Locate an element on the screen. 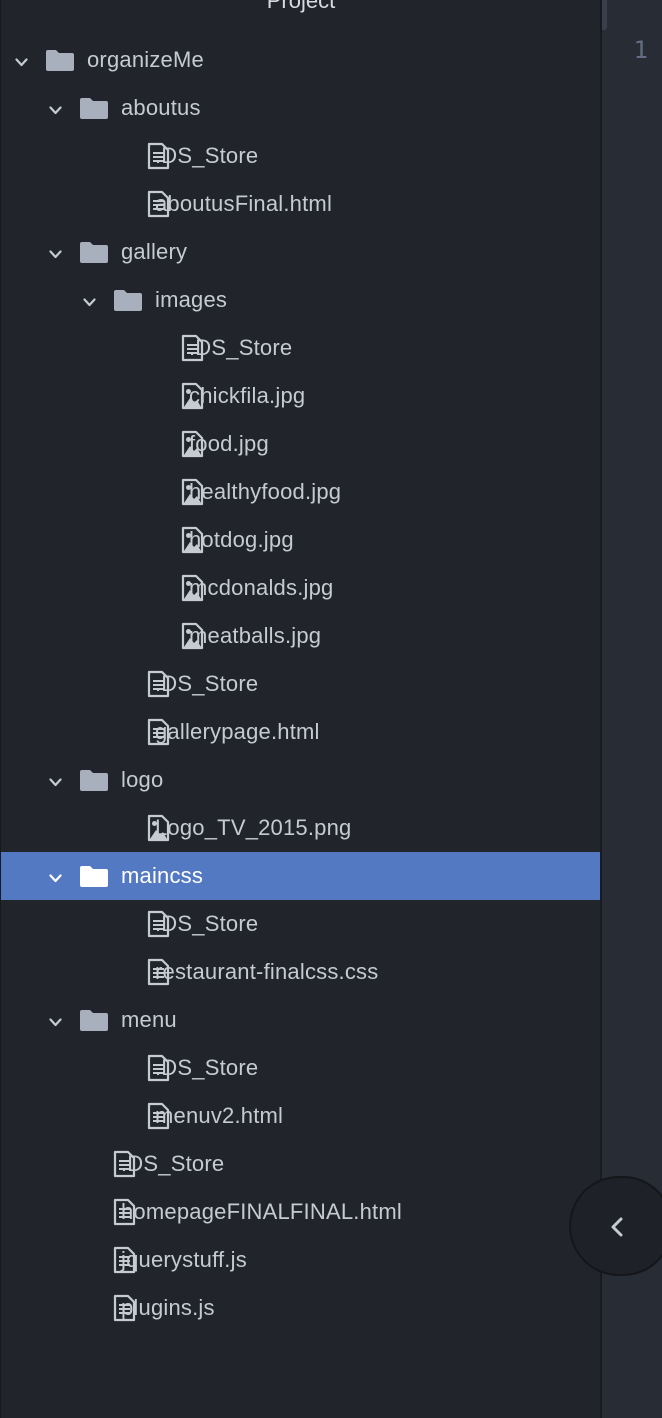  tree-folder-gallery: gallery is located at coordinates (301, 252).